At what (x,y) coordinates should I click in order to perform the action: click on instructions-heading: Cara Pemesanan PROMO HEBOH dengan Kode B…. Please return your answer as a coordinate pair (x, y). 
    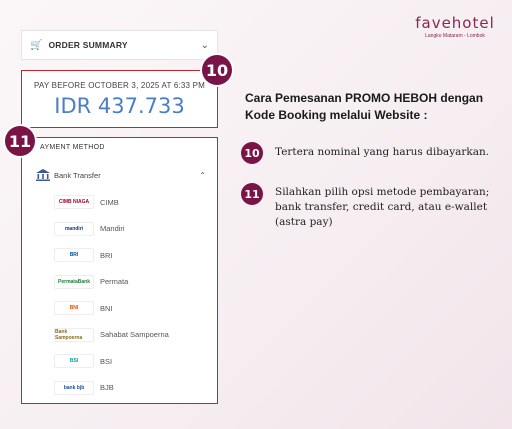
    Looking at the image, I should click on (364, 106).